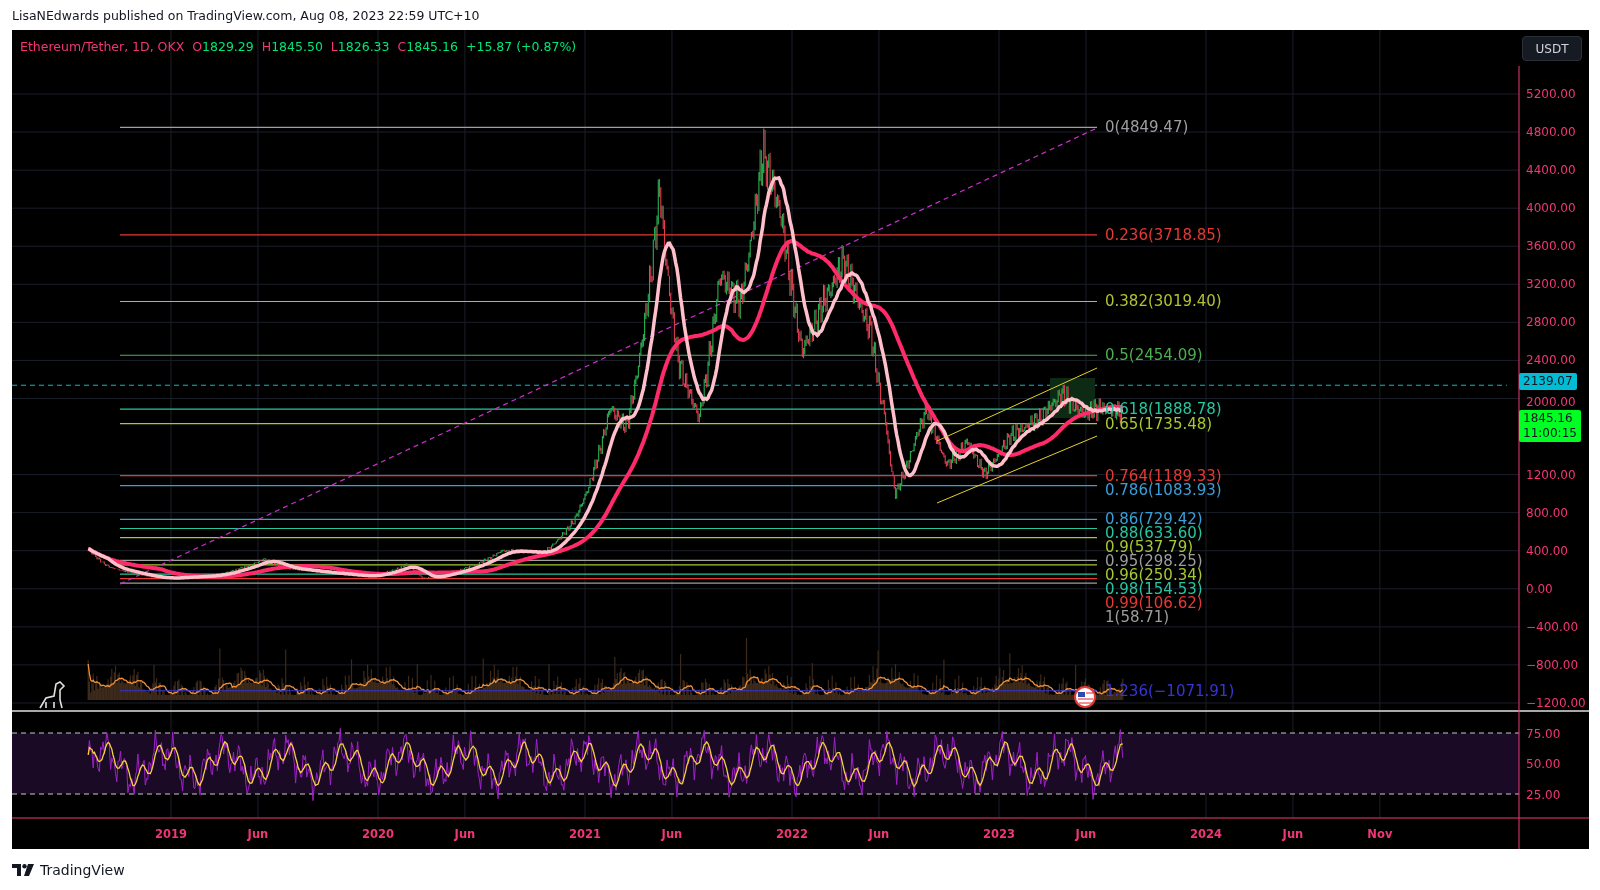 The height and width of the screenshot is (890, 1600). I want to click on ohlc-value: H1845.50, so click(292, 46).